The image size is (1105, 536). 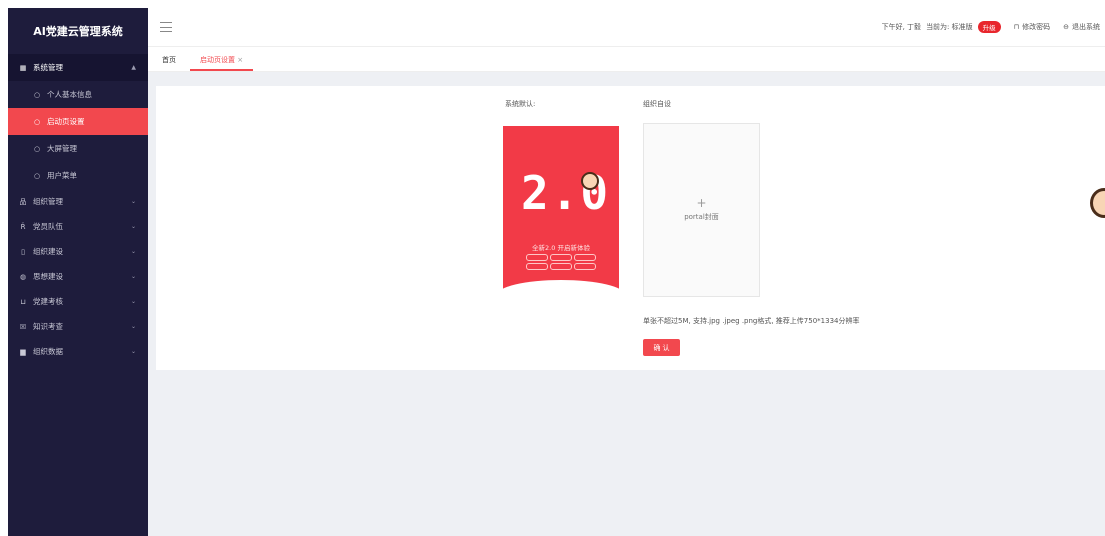 I want to click on checklist-icon: ☒, so click(x=23, y=326).